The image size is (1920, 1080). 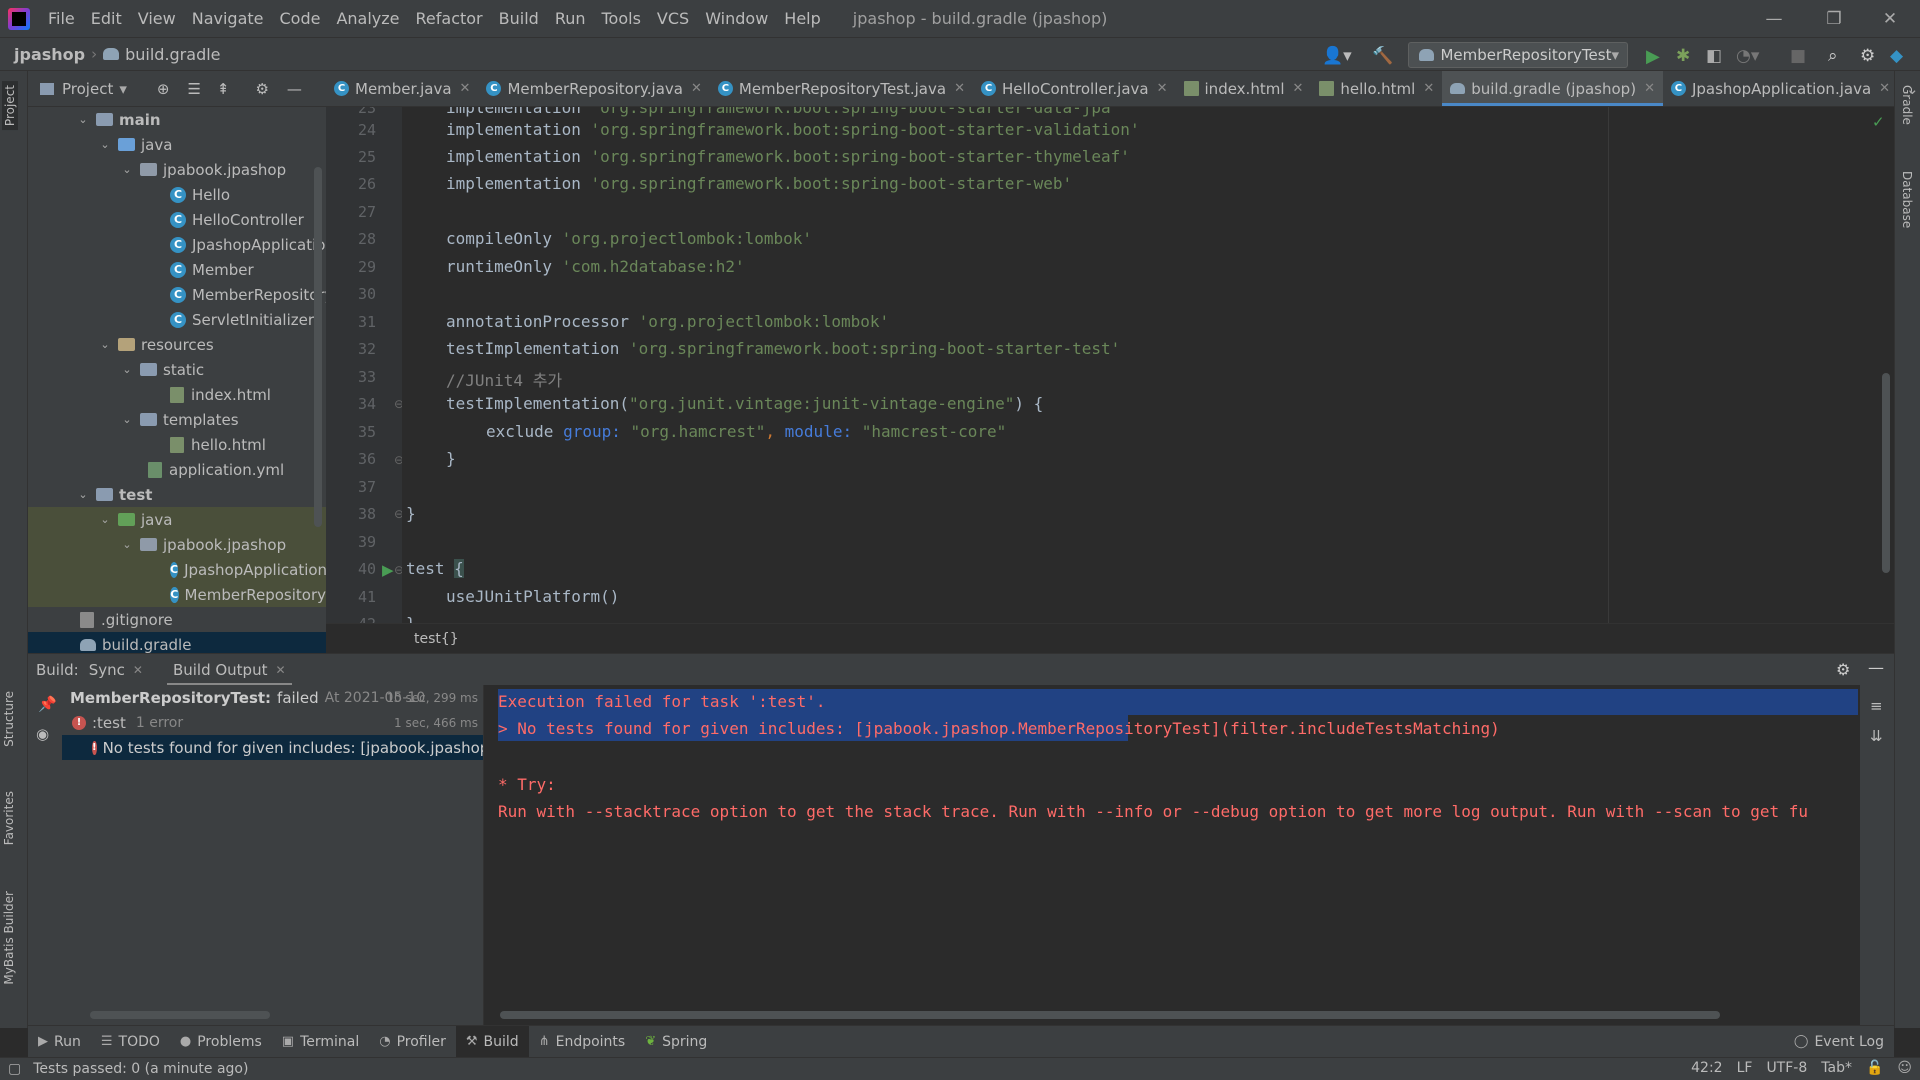 What do you see at coordinates (203, 169) in the screenshot?
I see `tree-item-package: ⌄ jpabook.jpashop` at bounding box center [203, 169].